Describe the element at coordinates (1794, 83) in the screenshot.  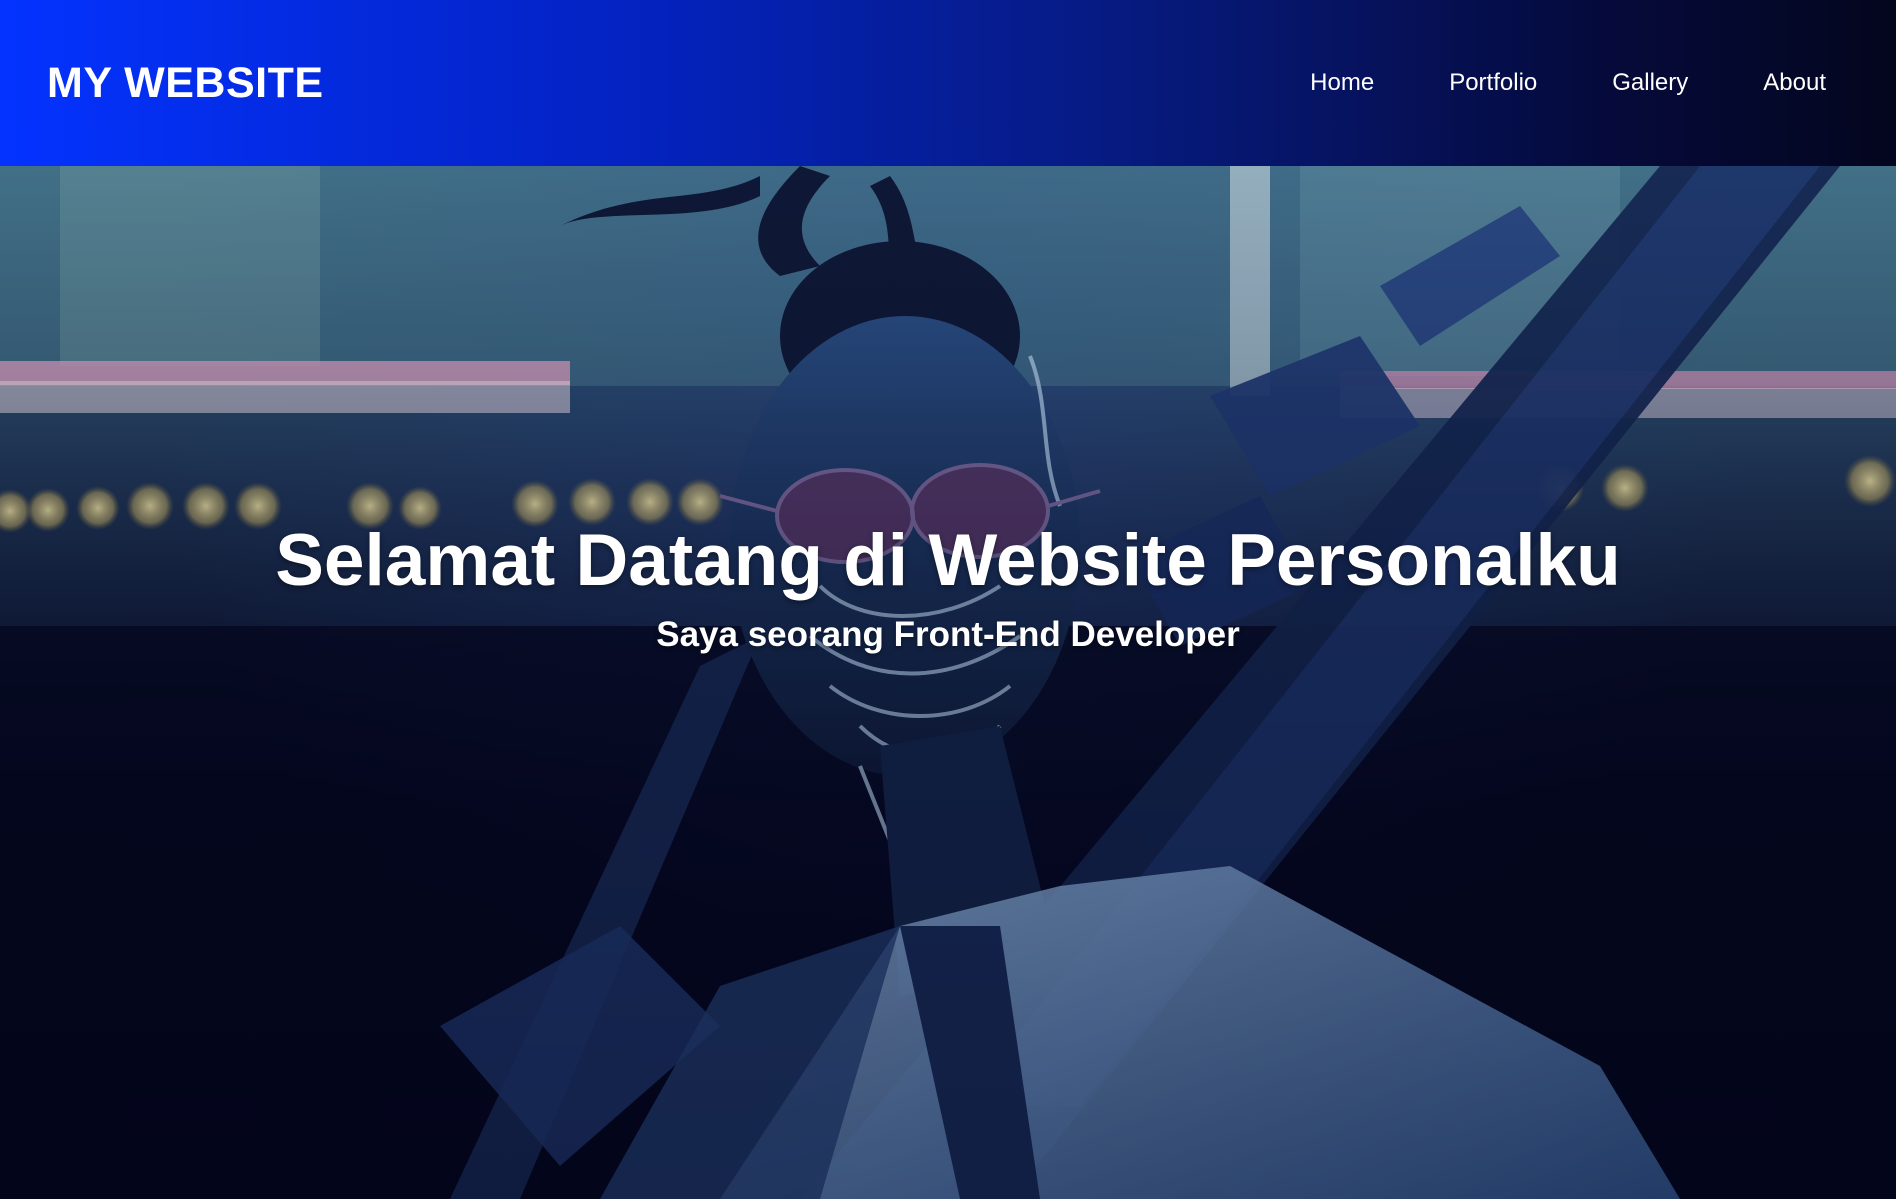
I see `nav-link-about: About` at that location.